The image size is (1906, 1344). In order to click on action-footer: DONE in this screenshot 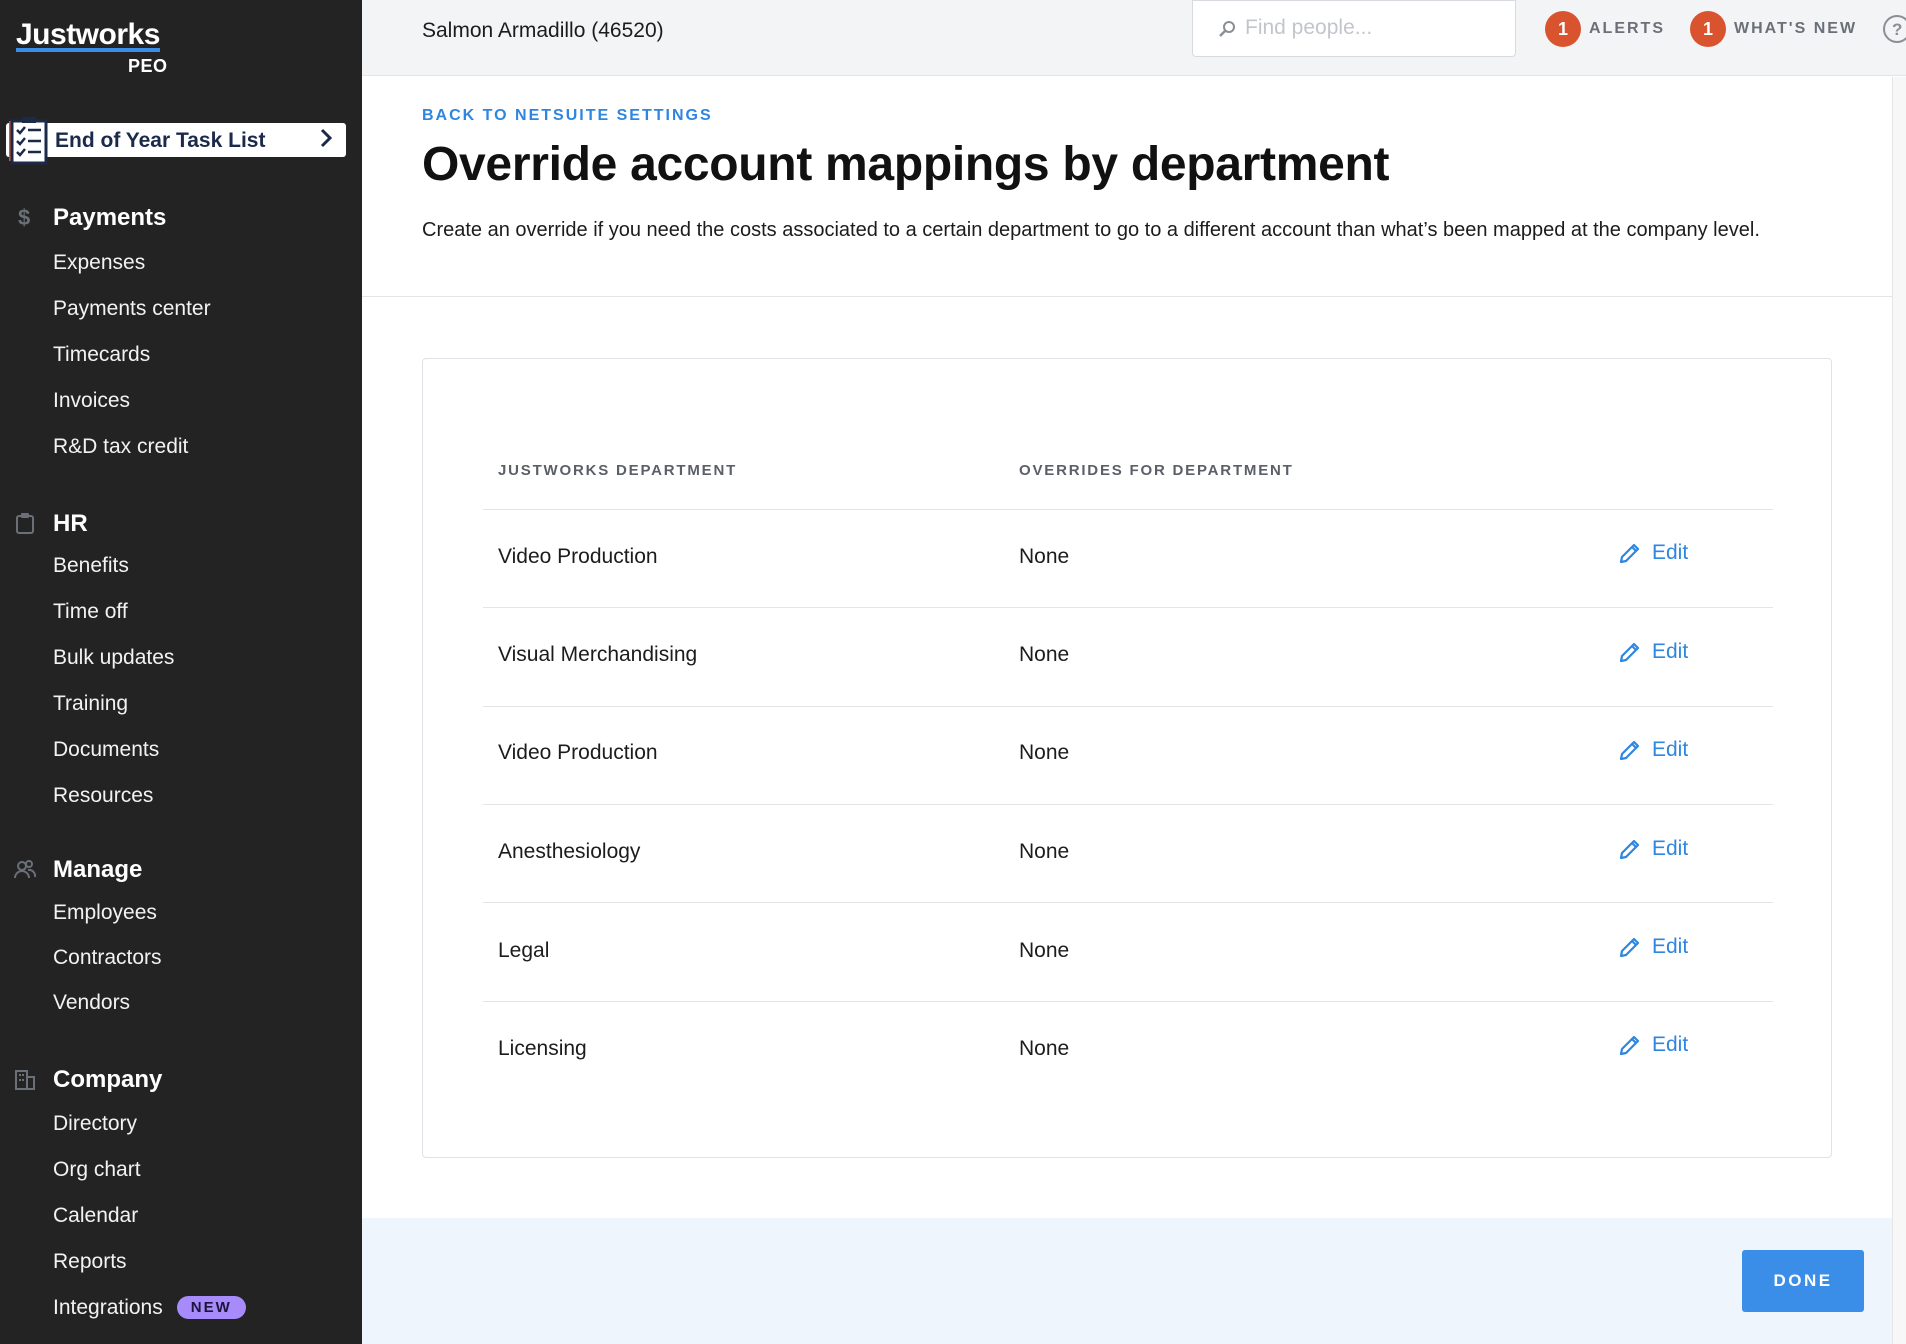, I will do `click(1127, 1281)`.